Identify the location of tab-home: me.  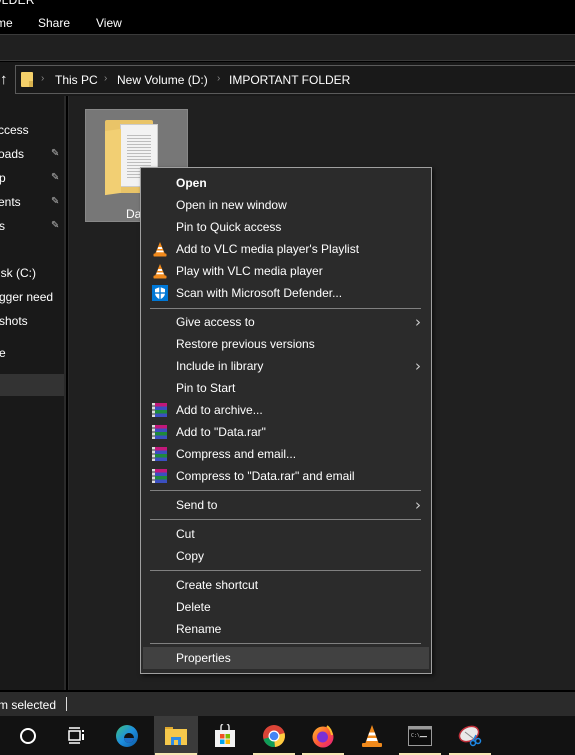
(6, 23).